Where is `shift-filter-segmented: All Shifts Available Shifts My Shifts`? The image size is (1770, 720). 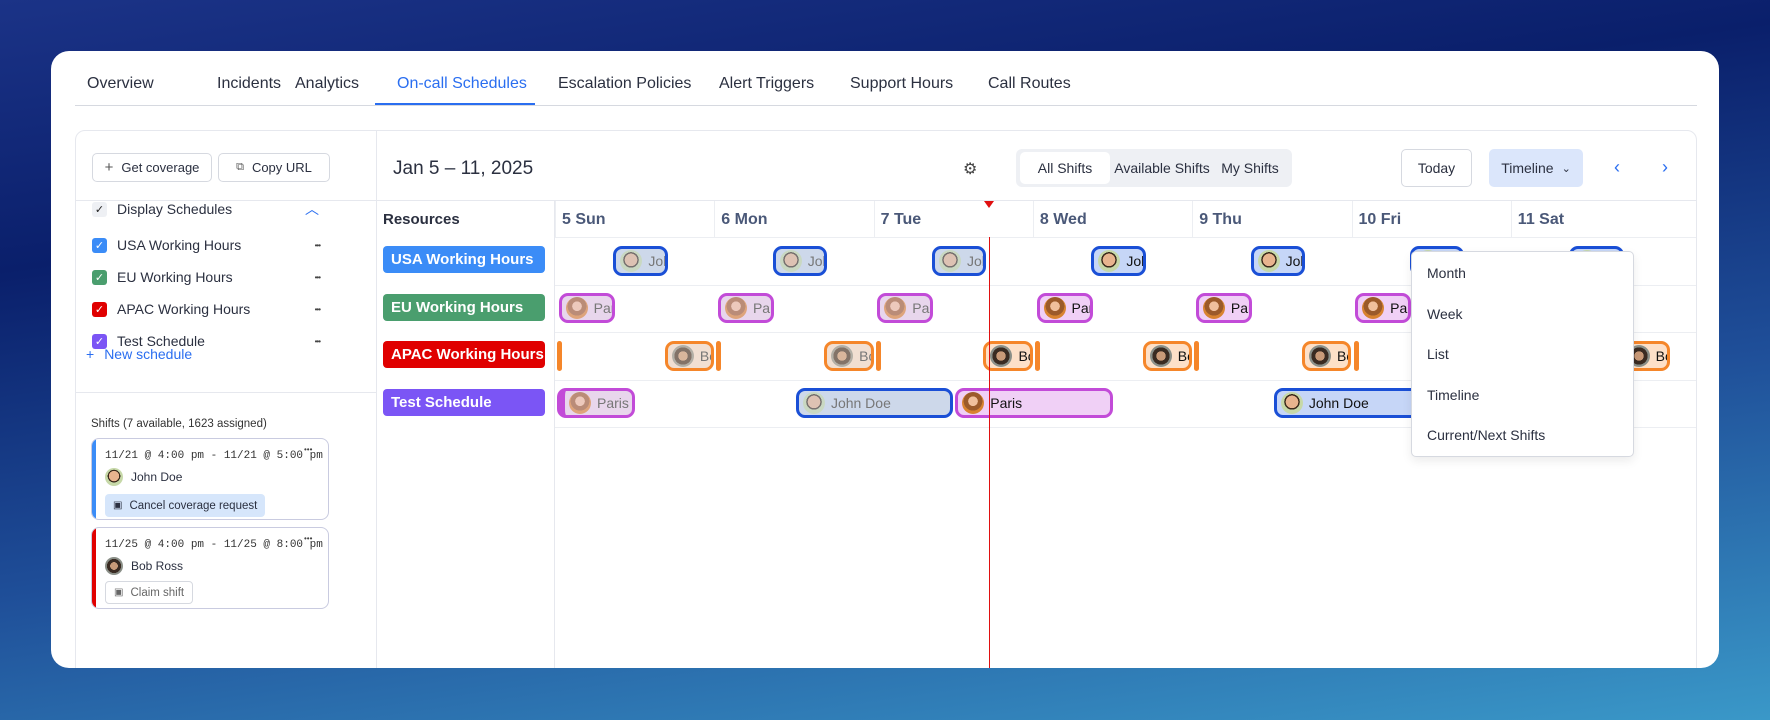 shift-filter-segmented: All Shifts Available Shifts My Shifts is located at coordinates (1154, 168).